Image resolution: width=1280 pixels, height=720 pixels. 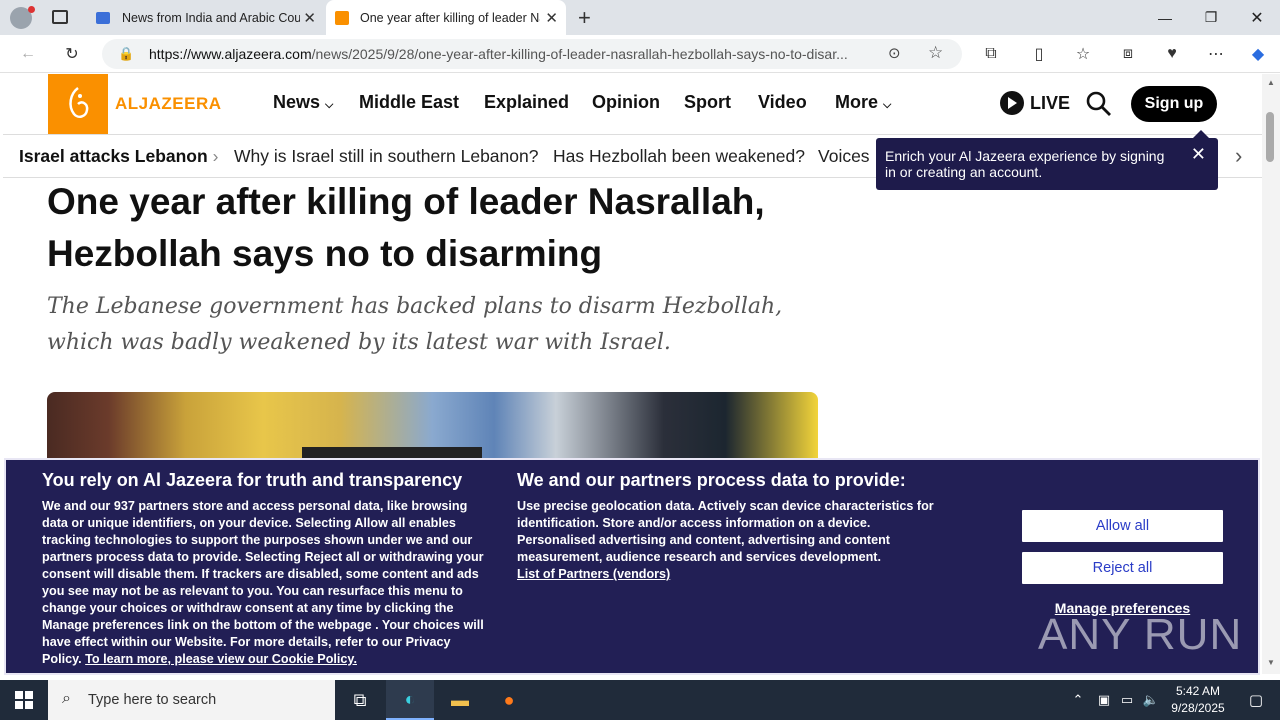 I want to click on tab-article: One year after killing of leader Na ✕, so click(x=446, y=17).